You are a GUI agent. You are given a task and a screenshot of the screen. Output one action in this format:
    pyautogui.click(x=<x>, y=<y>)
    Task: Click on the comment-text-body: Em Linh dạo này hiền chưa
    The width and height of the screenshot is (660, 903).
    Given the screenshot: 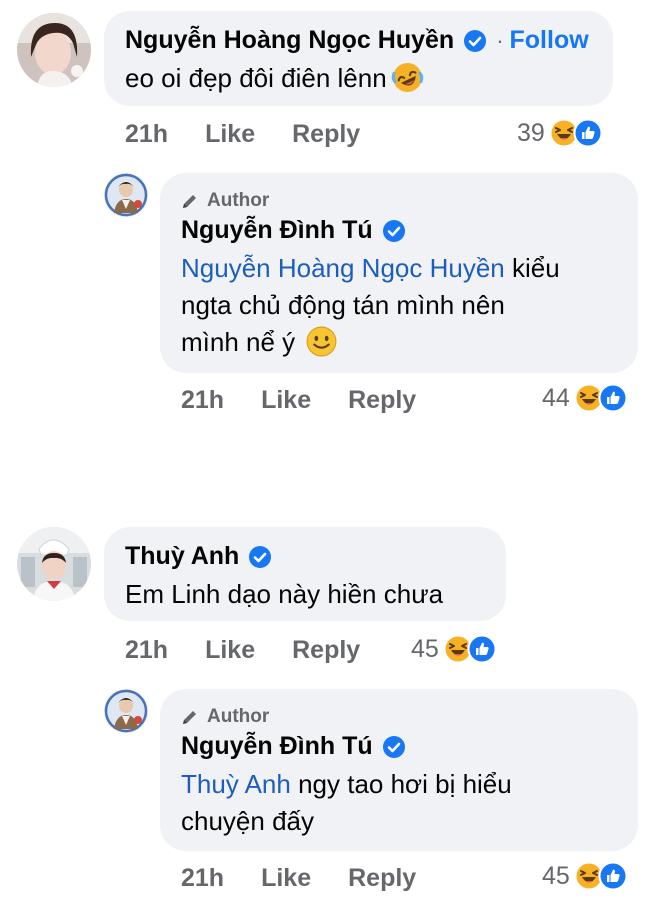 What is the action you would take?
    pyautogui.click(x=284, y=594)
    